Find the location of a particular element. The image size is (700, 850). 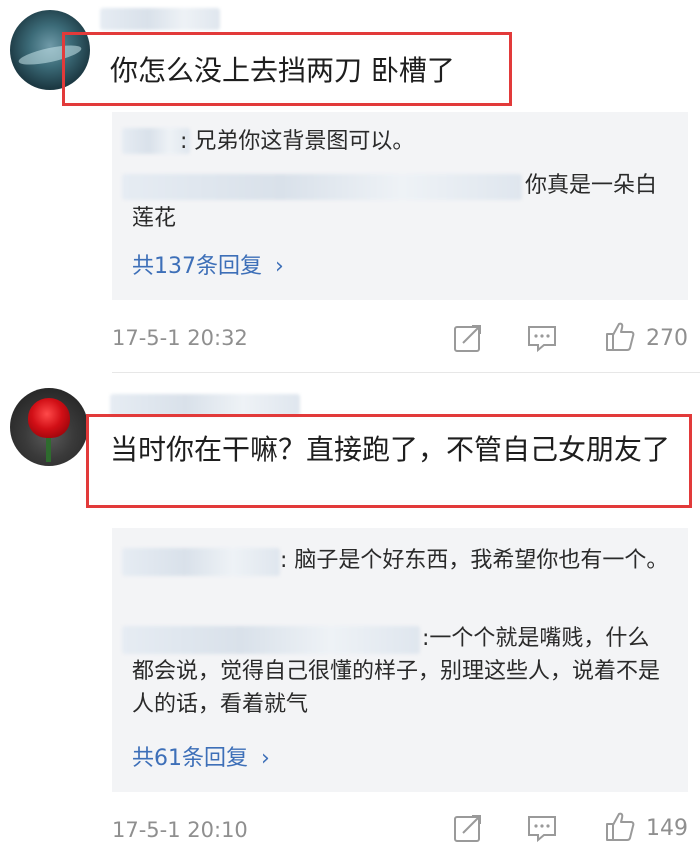

reply-text: : 兄弟你这背景图可以。 is located at coordinates (297, 141).